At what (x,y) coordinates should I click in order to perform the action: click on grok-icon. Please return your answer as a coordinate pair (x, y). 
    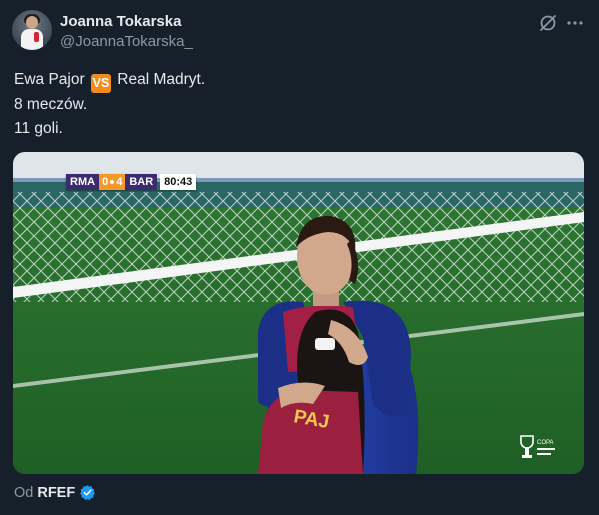
    Looking at the image, I should click on (548, 23).